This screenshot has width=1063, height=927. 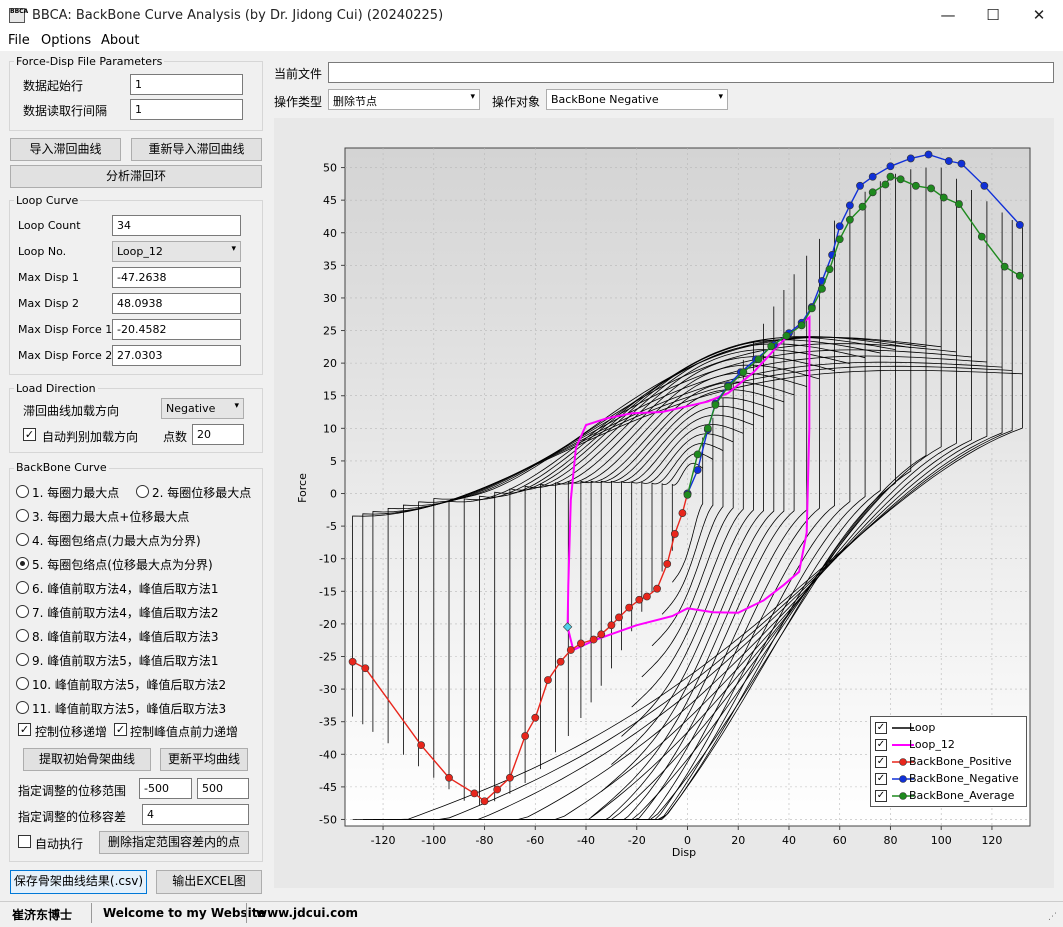 I want to click on reimport-loop-button: 重新导入滞回曲线, so click(x=196, y=149).